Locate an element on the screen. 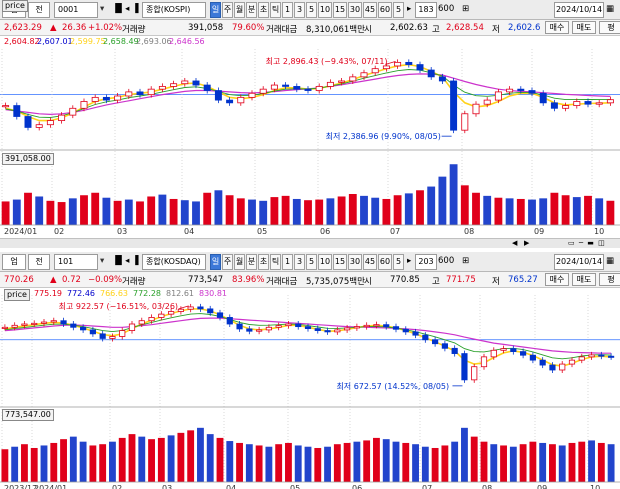  scroll-left-icon: ◀ is located at coordinates (517, 243).